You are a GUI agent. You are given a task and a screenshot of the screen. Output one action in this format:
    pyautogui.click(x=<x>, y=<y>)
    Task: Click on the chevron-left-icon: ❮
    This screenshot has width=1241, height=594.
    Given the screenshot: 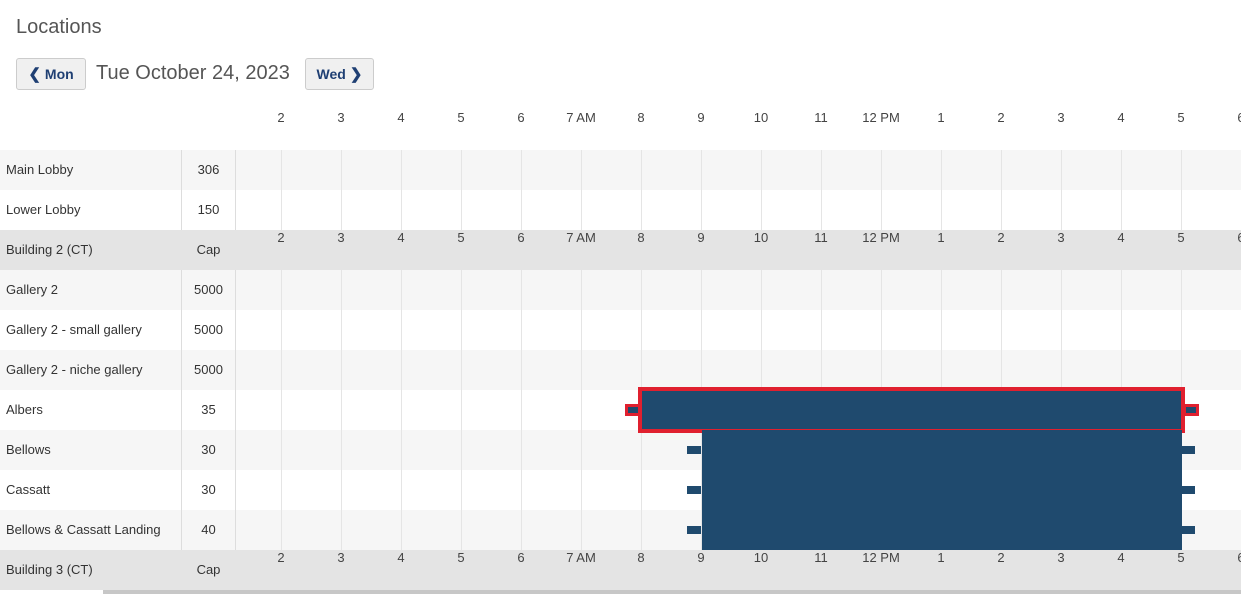 What is the action you would take?
    pyautogui.click(x=34, y=74)
    